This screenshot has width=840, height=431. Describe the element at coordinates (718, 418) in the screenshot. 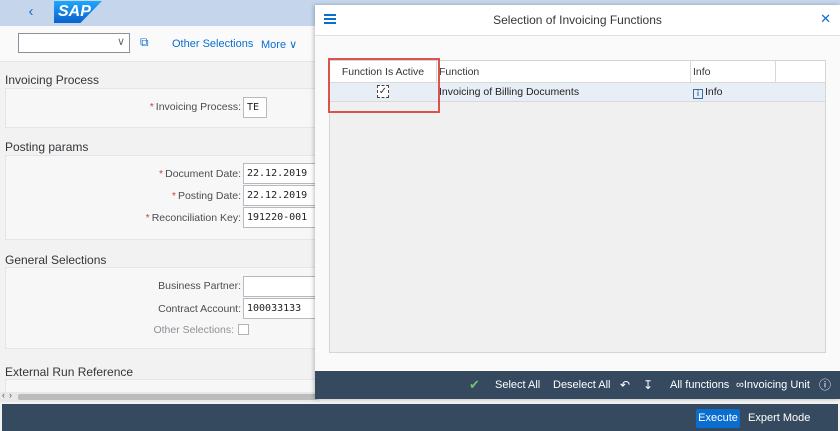

I see `execute-button: Execute` at that location.